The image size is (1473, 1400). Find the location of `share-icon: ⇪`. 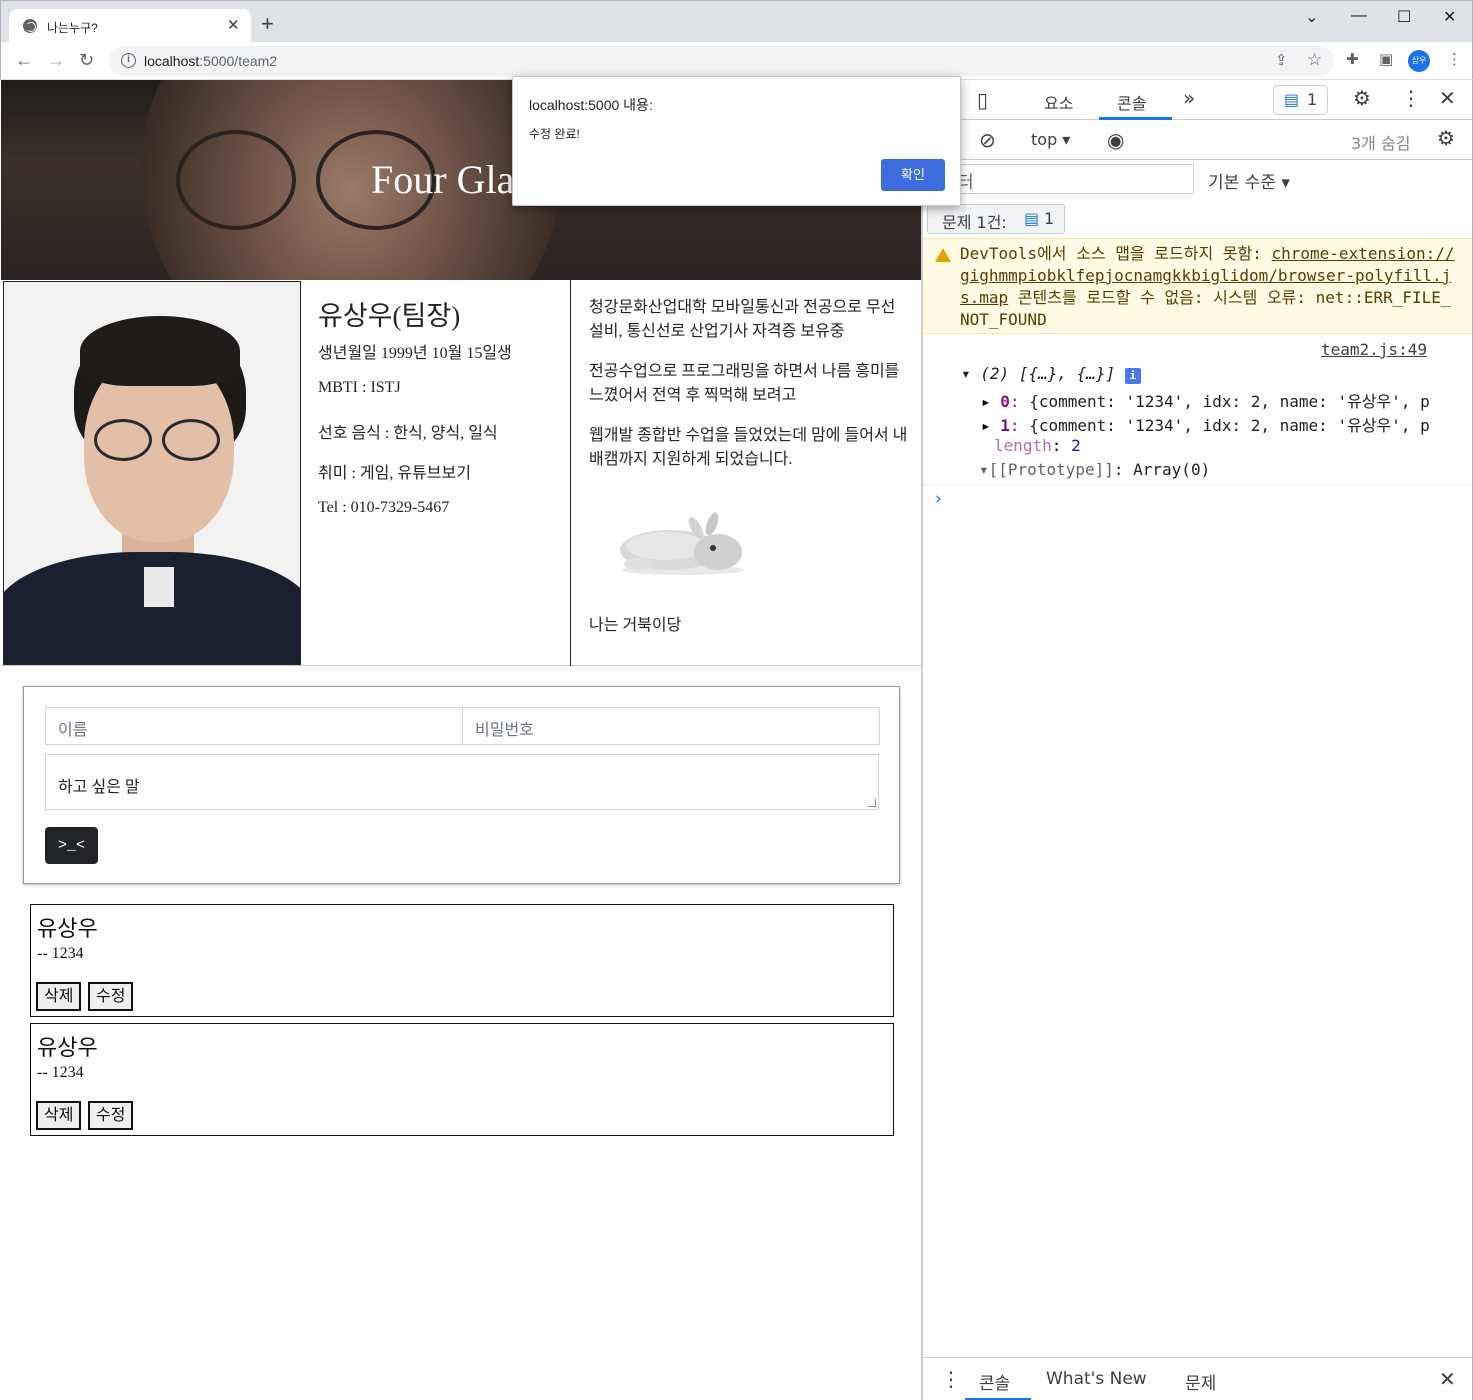

share-icon: ⇪ is located at coordinates (1281, 61).